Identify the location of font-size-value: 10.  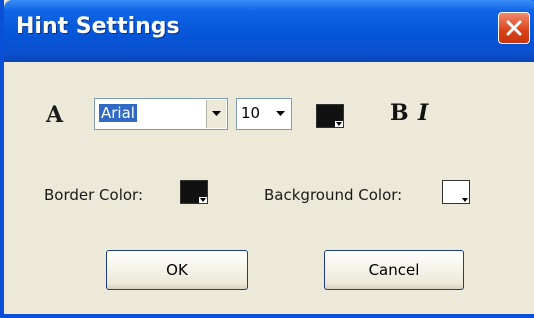
(251, 113).